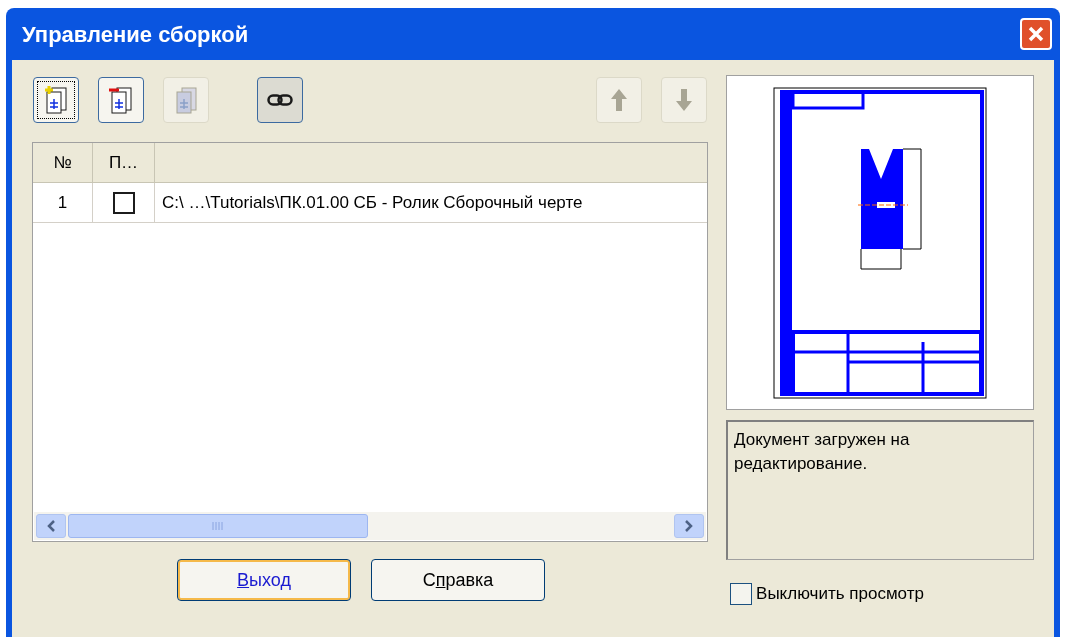 The width and height of the screenshot is (1066, 637). I want to click on chevron-left-icon, so click(51, 526).